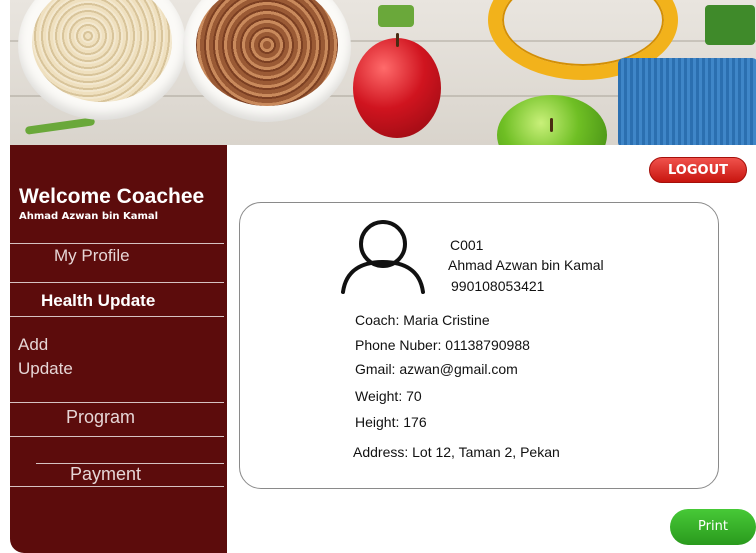 The image size is (756, 553). What do you see at coordinates (98, 301) in the screenshot?
I see `sidebar-item-health-update: Health Update` at bounding box center [98, 301].